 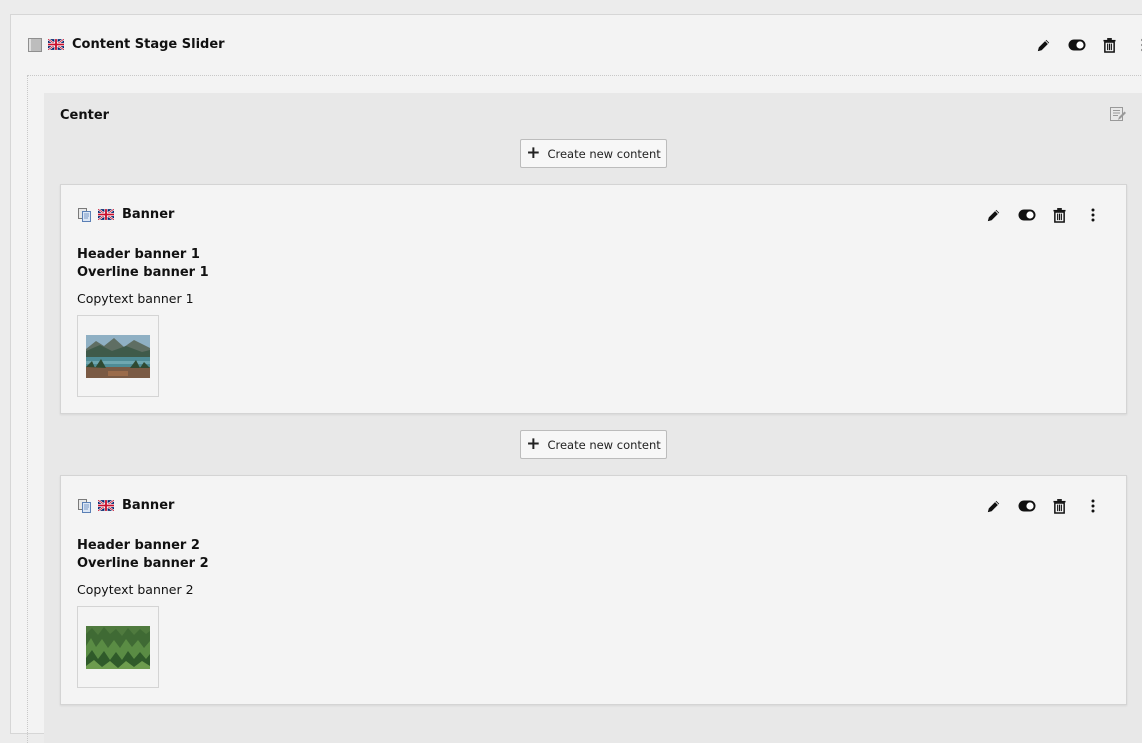 What do you see at coordinates (148, 44) in the screenshot?
I see `stage-title: Content Stage Slider` at bounding box center [148, 44].